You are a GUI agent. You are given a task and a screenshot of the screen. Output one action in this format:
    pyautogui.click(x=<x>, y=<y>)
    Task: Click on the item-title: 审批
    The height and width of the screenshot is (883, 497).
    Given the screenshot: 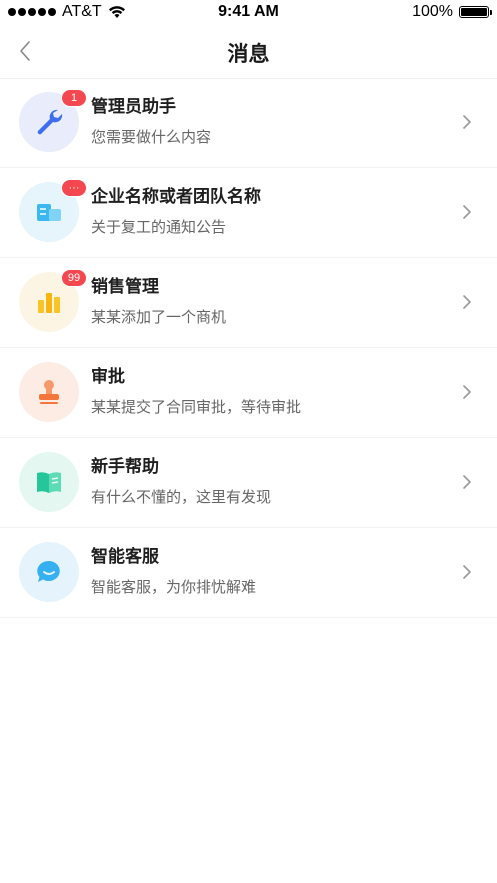 What is the action you would take?
    pyautogui.click(x=108, y=377)
    